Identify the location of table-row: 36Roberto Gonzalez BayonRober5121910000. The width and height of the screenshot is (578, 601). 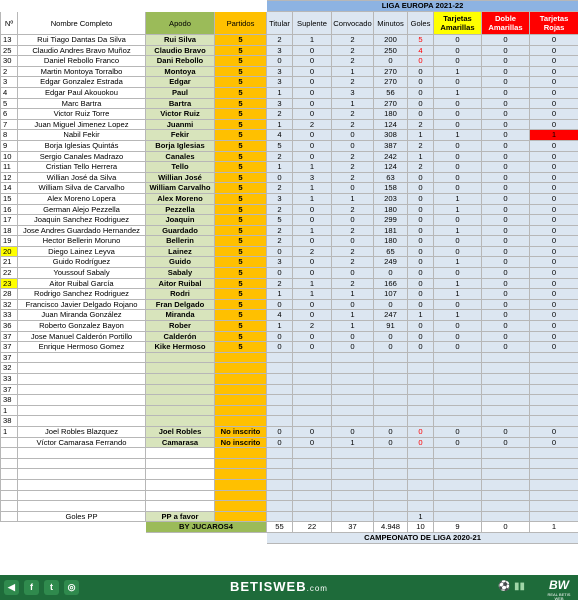
(289, 326).